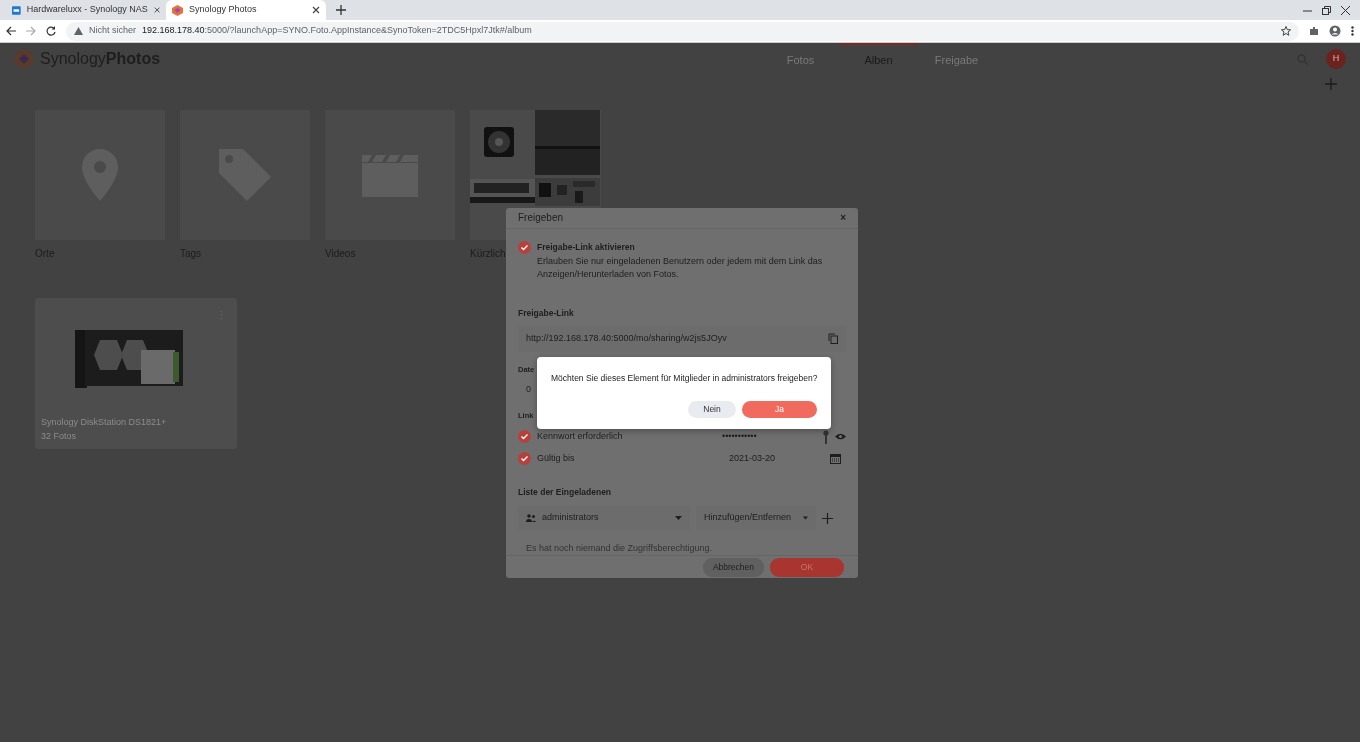  I want to click on option-label: Kennwort erforderlich, so click(580, 436).